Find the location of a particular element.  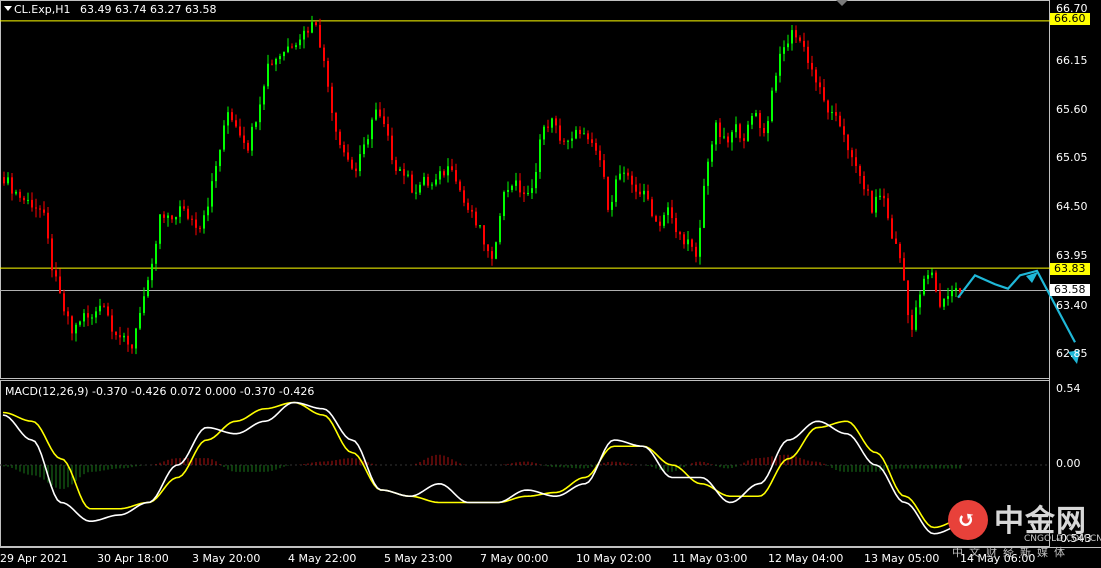

macd-axis-top: 0.54 is located at coordinates (1068, 388).